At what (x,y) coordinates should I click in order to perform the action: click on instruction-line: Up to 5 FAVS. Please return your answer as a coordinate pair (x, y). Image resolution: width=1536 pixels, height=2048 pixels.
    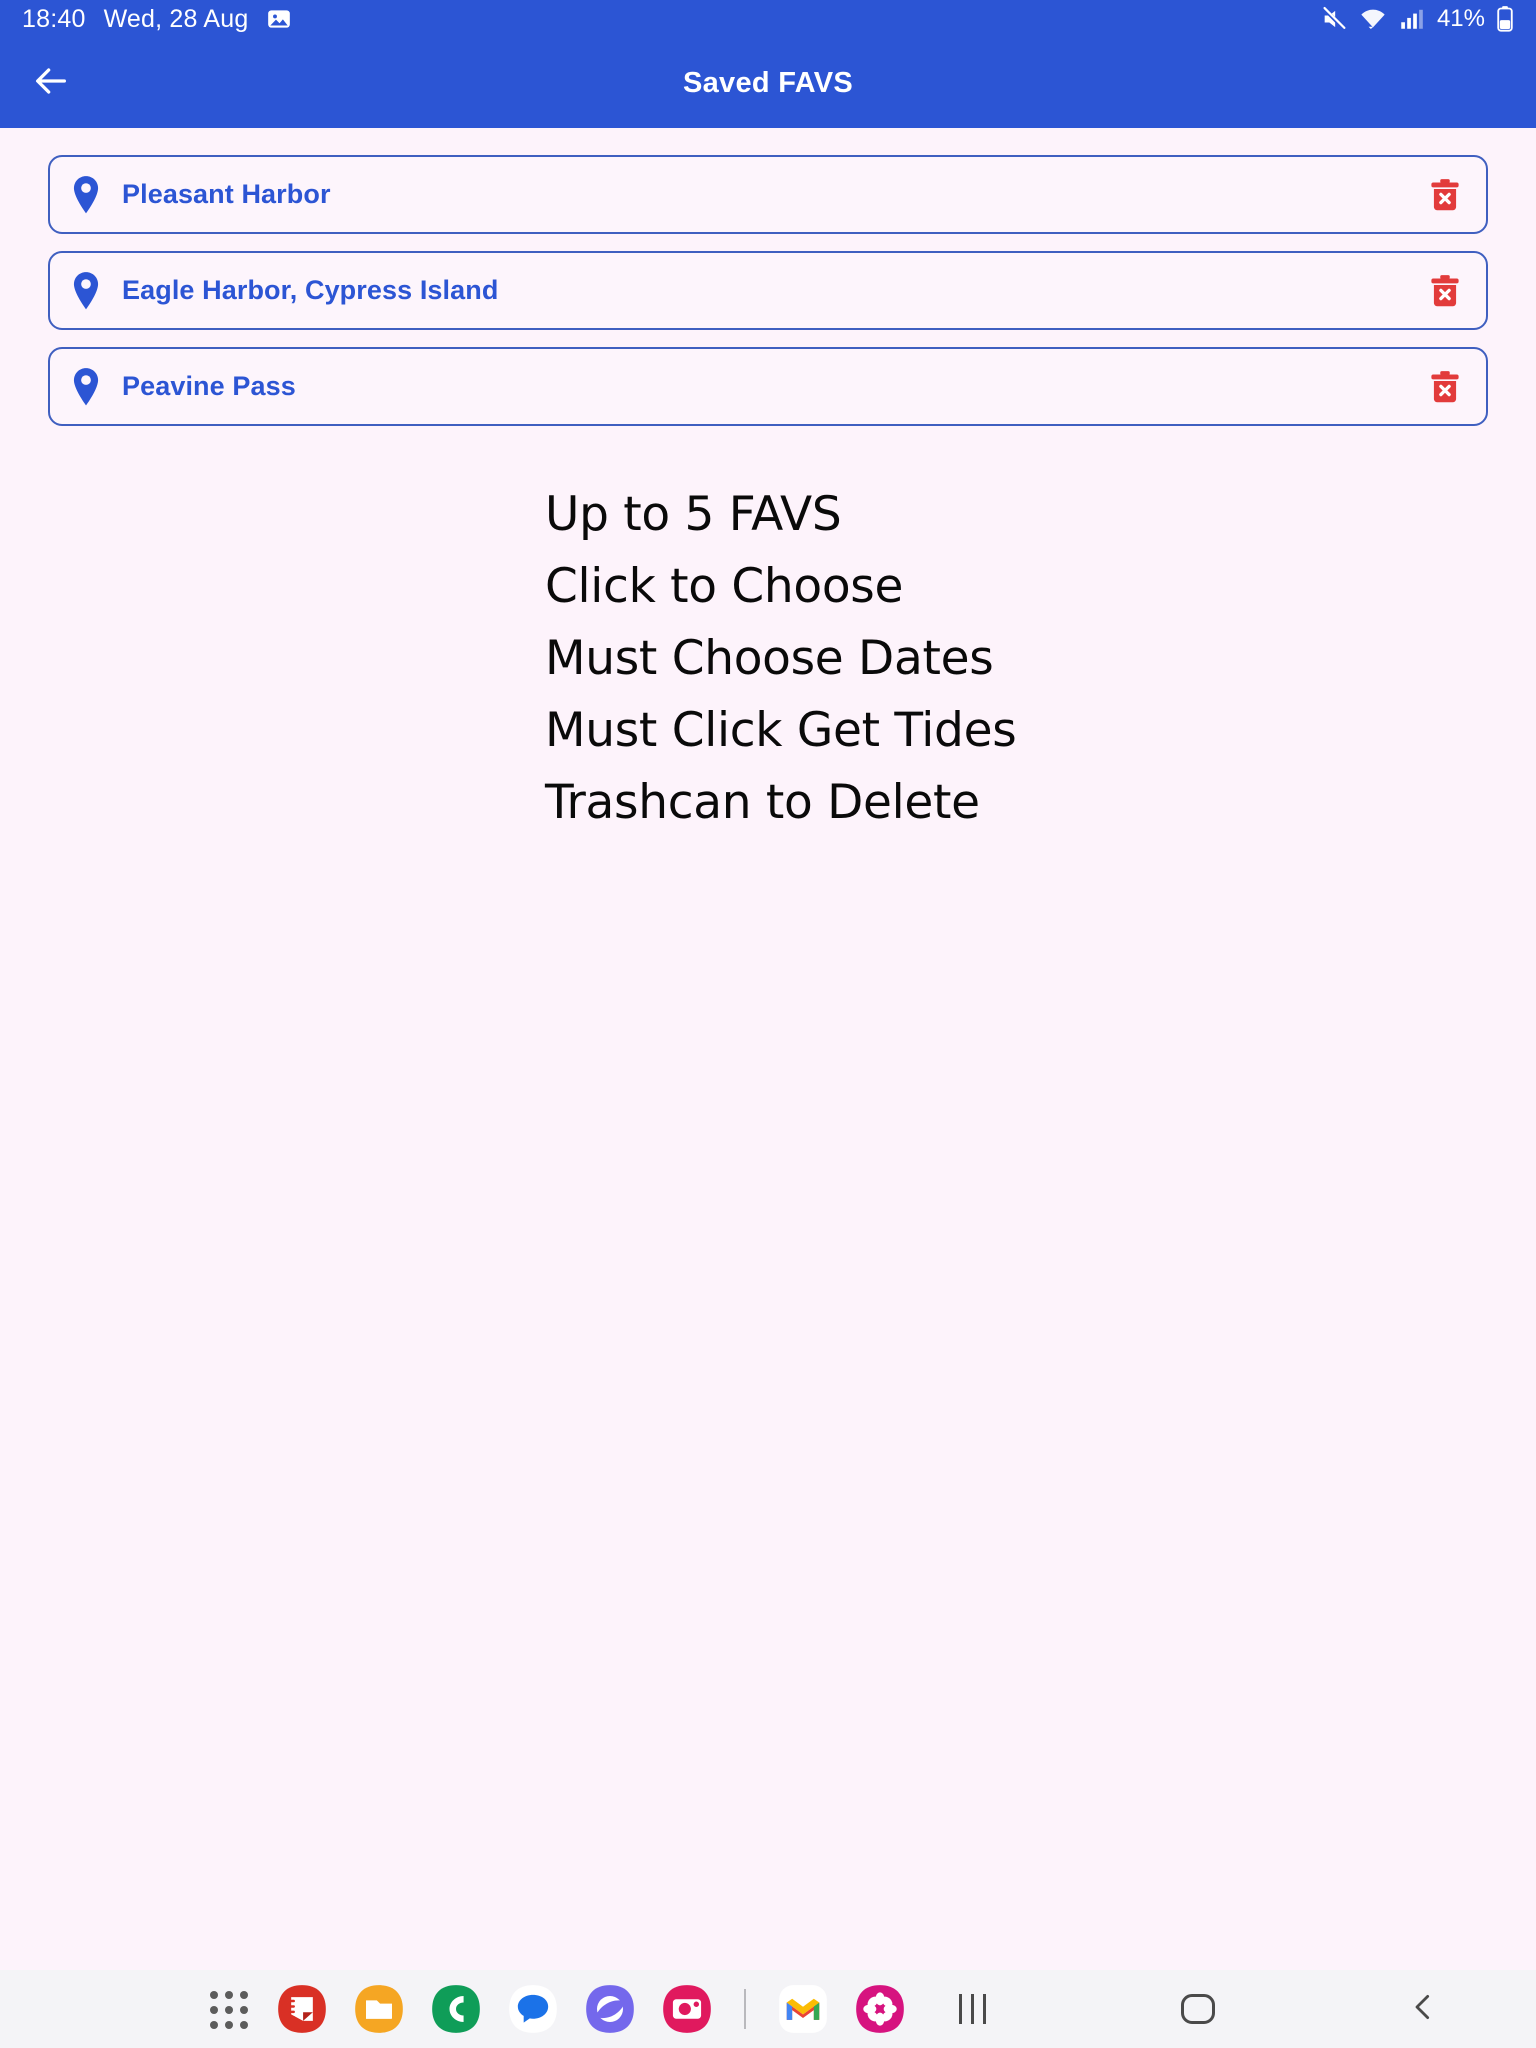
    Looking at the image, I should click on (693, 514).